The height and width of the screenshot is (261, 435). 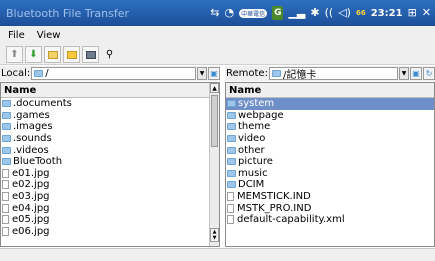 I want to click on local-path-bar: Local: / ▼ ▣, so click(x=110, y=73).